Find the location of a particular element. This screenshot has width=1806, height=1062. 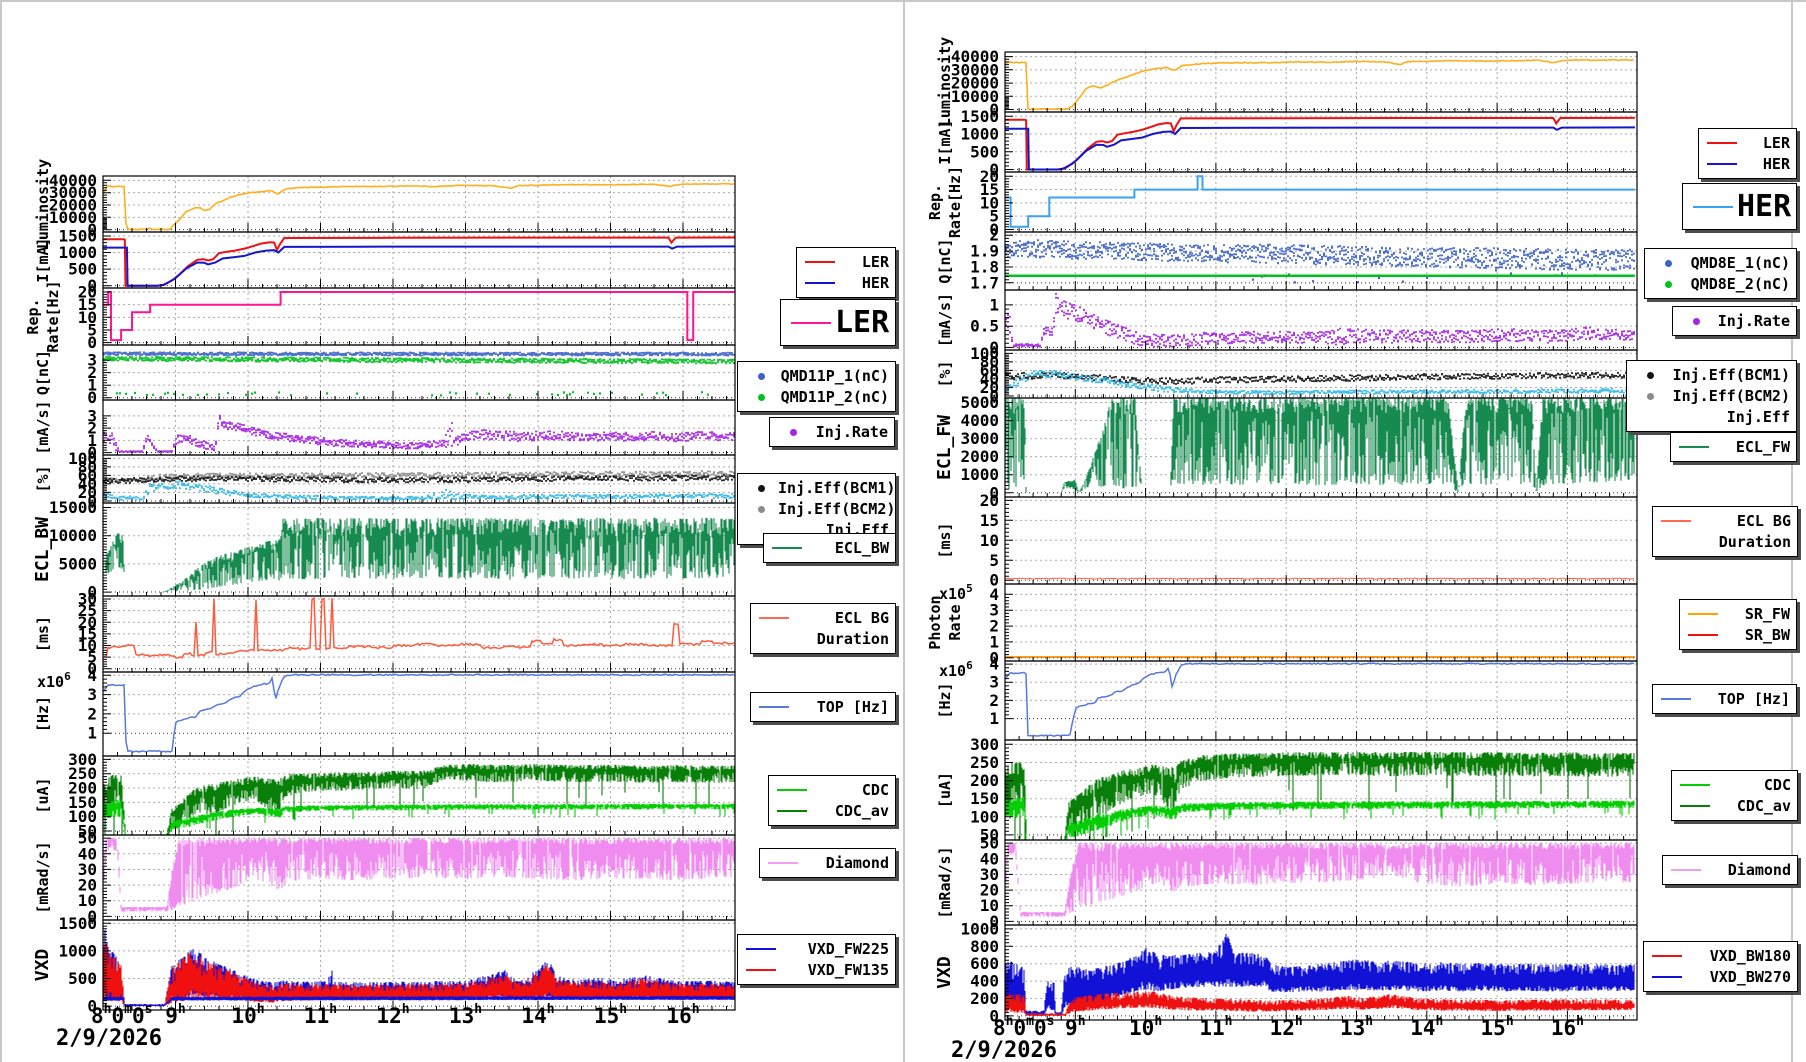

legend-ecl-bg: ECL BG Duration is located at coordinates (823, 628).